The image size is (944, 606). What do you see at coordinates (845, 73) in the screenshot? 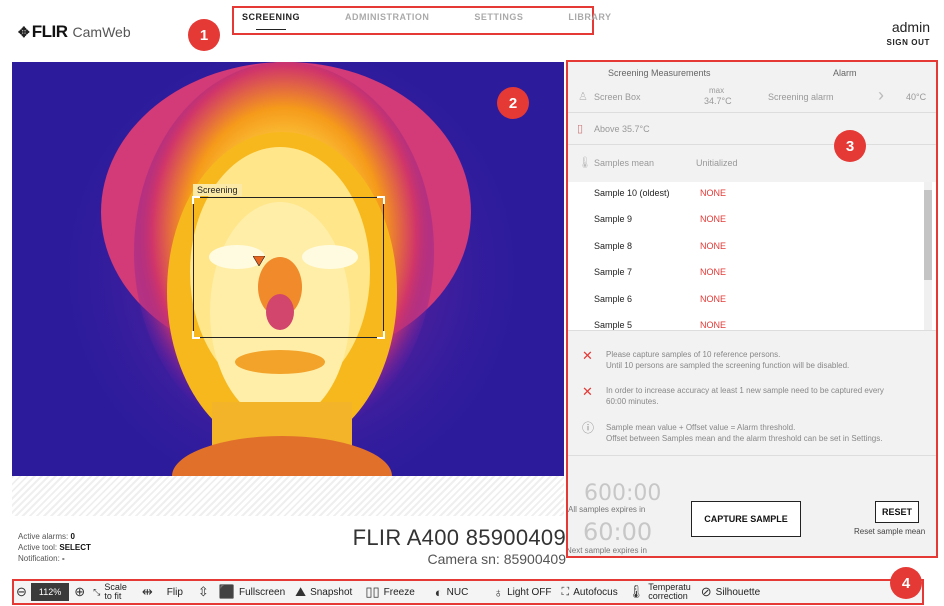
I see `col-header-alarm: Alarm` at bounding box center [845, 73].